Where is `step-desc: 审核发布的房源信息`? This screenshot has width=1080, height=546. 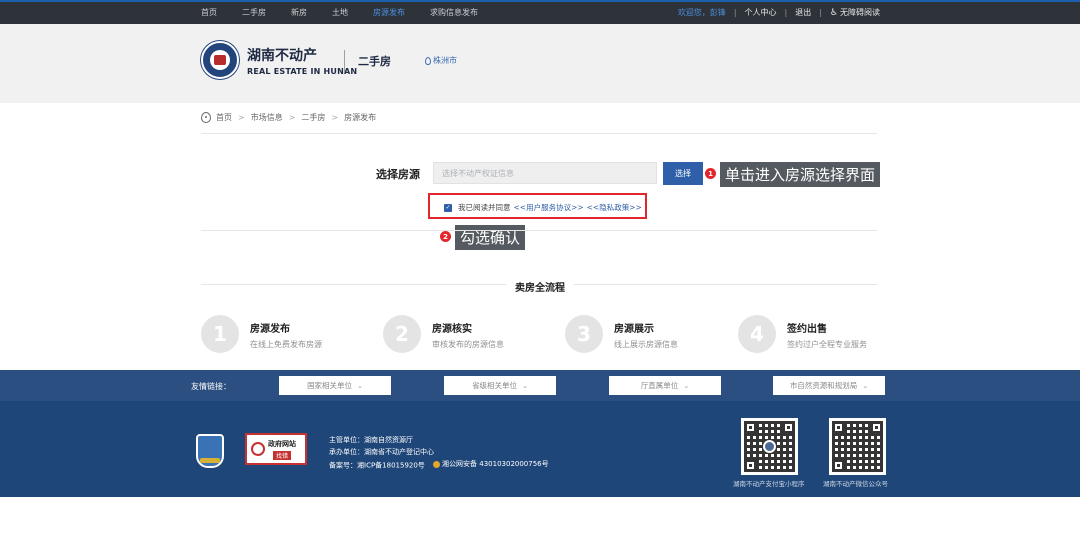 step-desc: 审核发布的房源信息 is located at coordinates (468, 344).